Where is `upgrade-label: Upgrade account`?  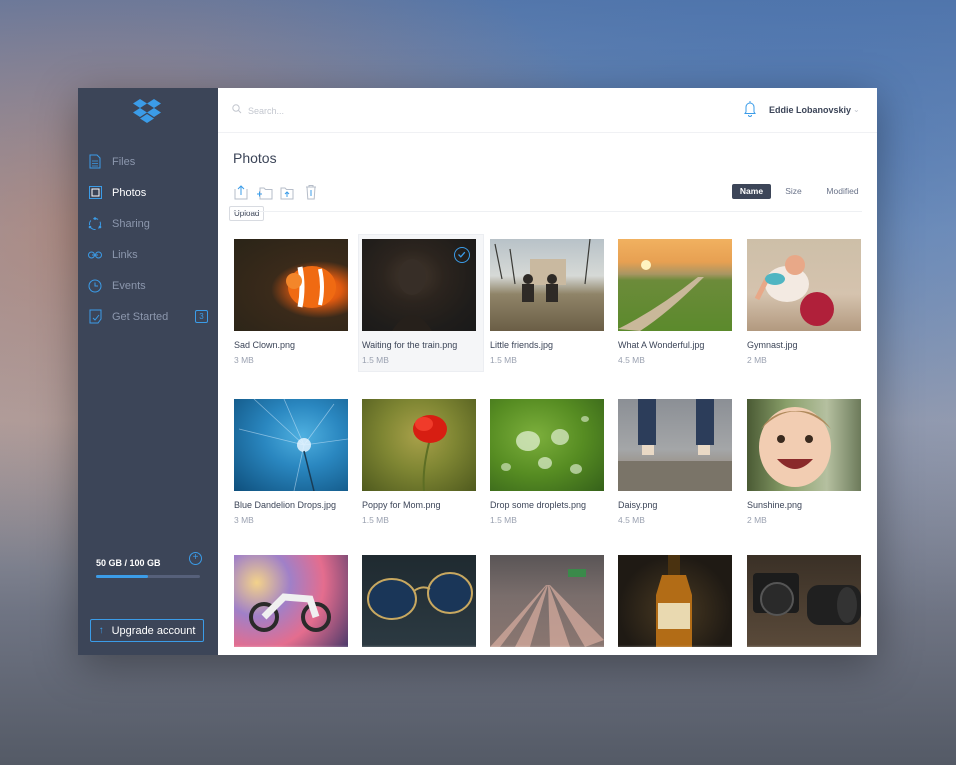
upgrade-label: Upgrade account is located at coordinates (153, 630).